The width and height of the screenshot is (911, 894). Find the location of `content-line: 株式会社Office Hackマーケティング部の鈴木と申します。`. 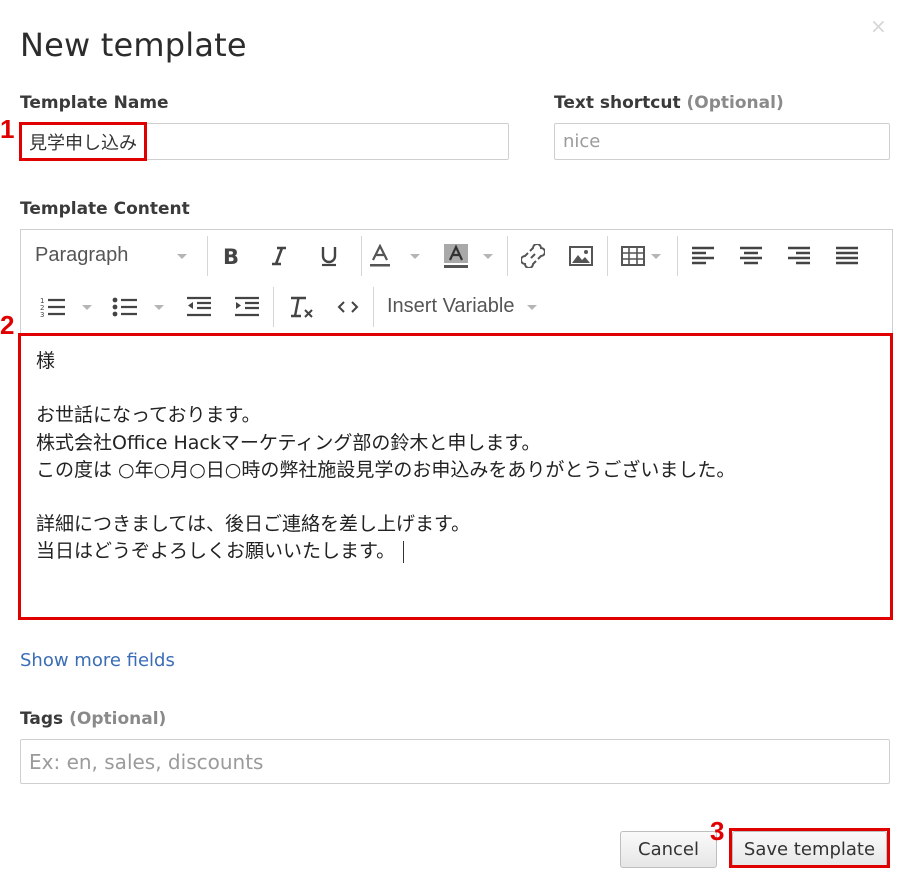

content-line: 株式会社Office Hackマーケティング部の鈴木と申します。 is located at coordinates (288, 442).